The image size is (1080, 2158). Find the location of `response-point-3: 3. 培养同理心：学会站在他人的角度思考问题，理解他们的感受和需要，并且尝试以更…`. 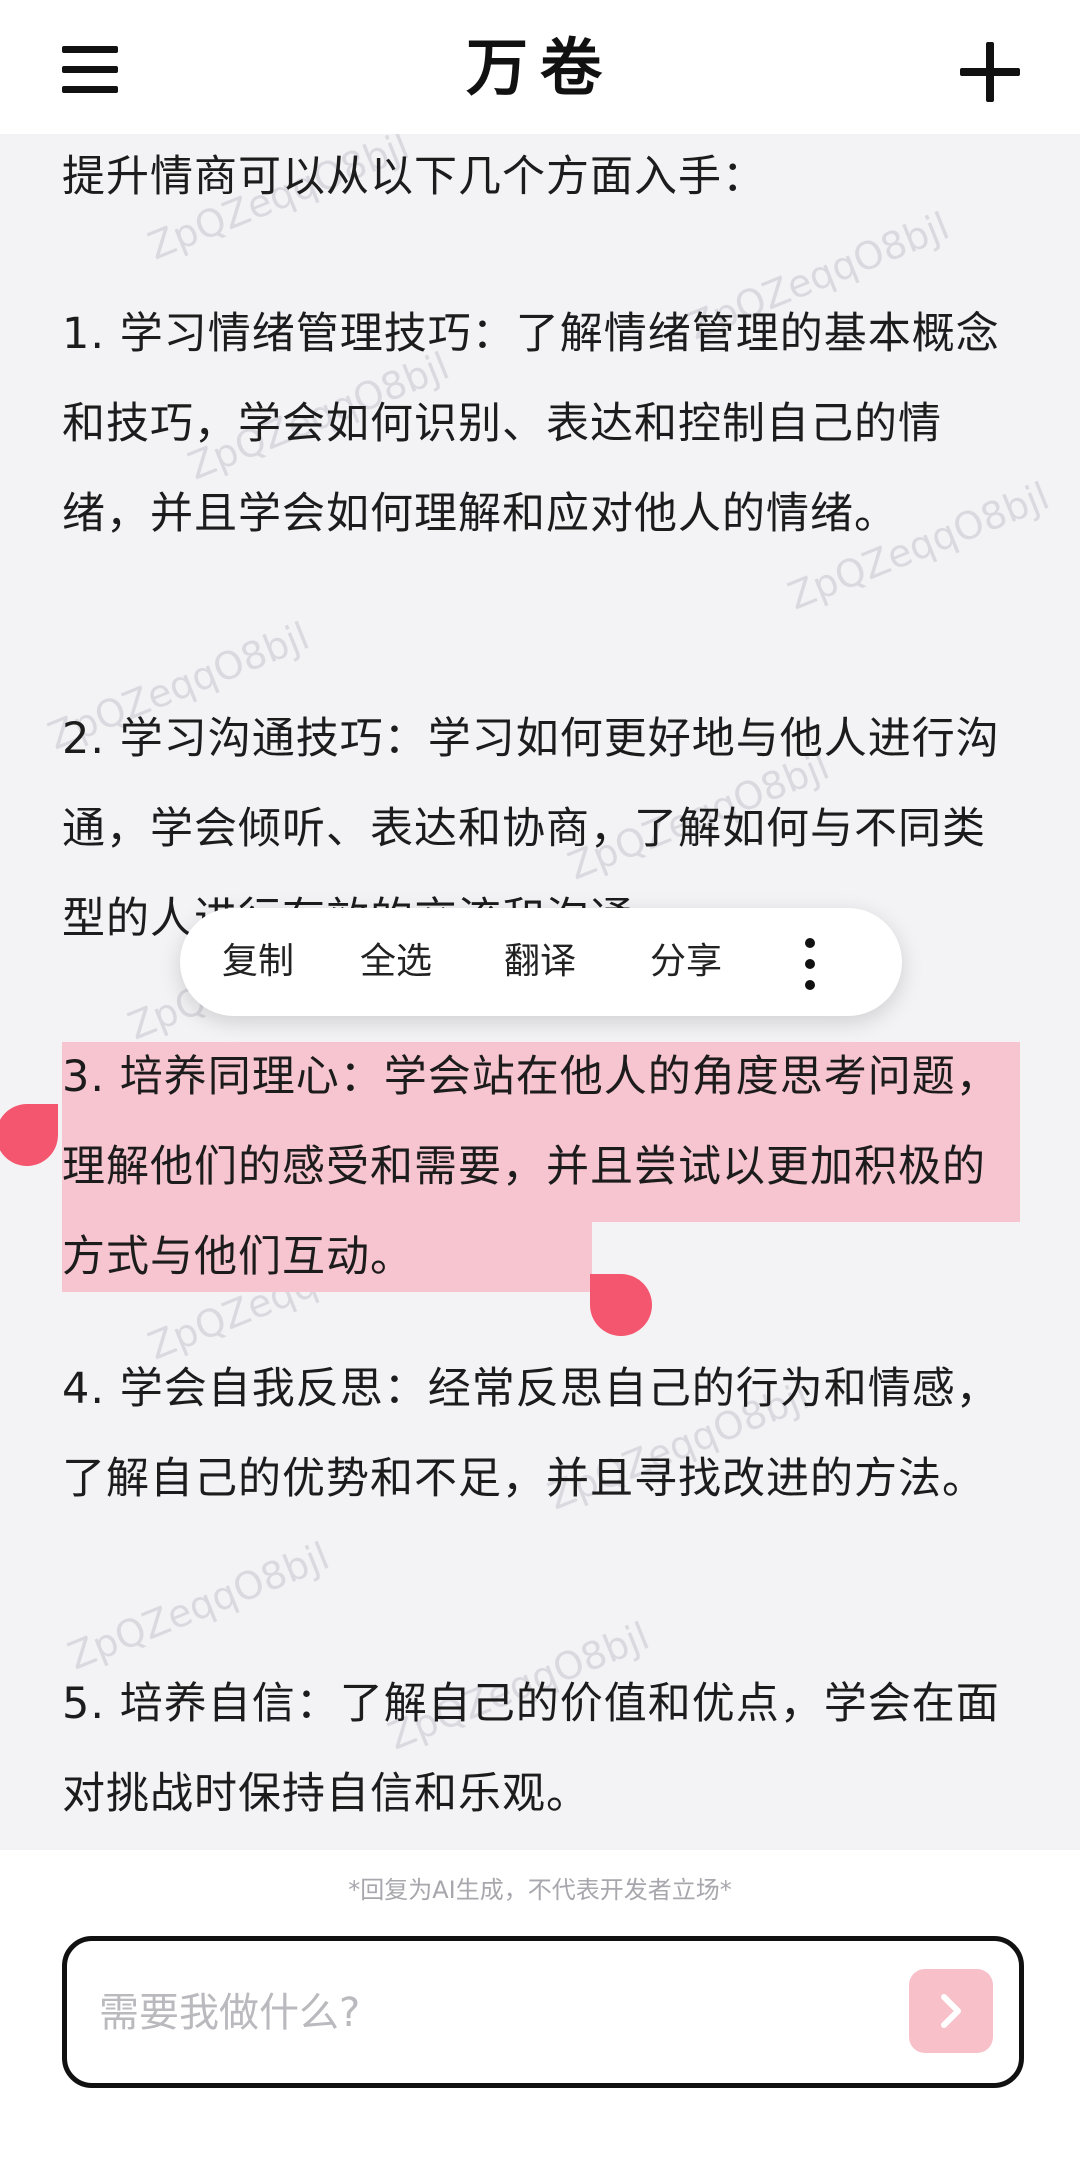

response-point-3: 3. 培养同理心：学会站在他人的角度思考问题，理解他们的感受和需要，并且尝试以更… is located at coordinates (531, 1167).